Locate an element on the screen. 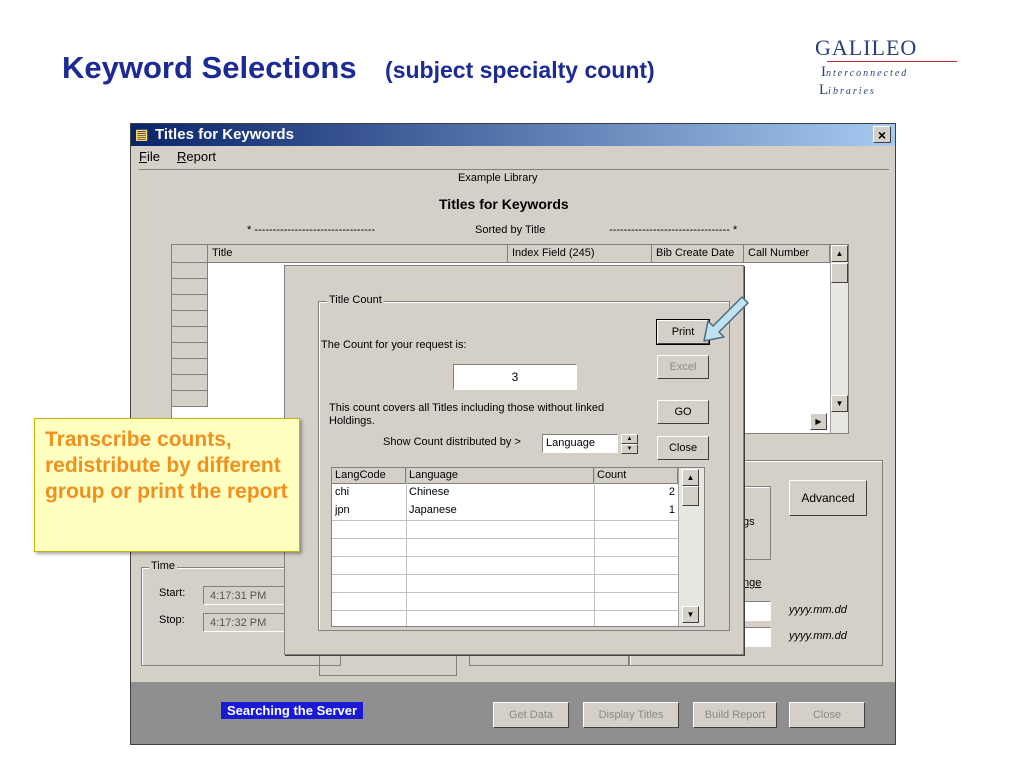 This screenshot has height=768, width=1024. library-name: Example Library is located at coordinates (498, 178).